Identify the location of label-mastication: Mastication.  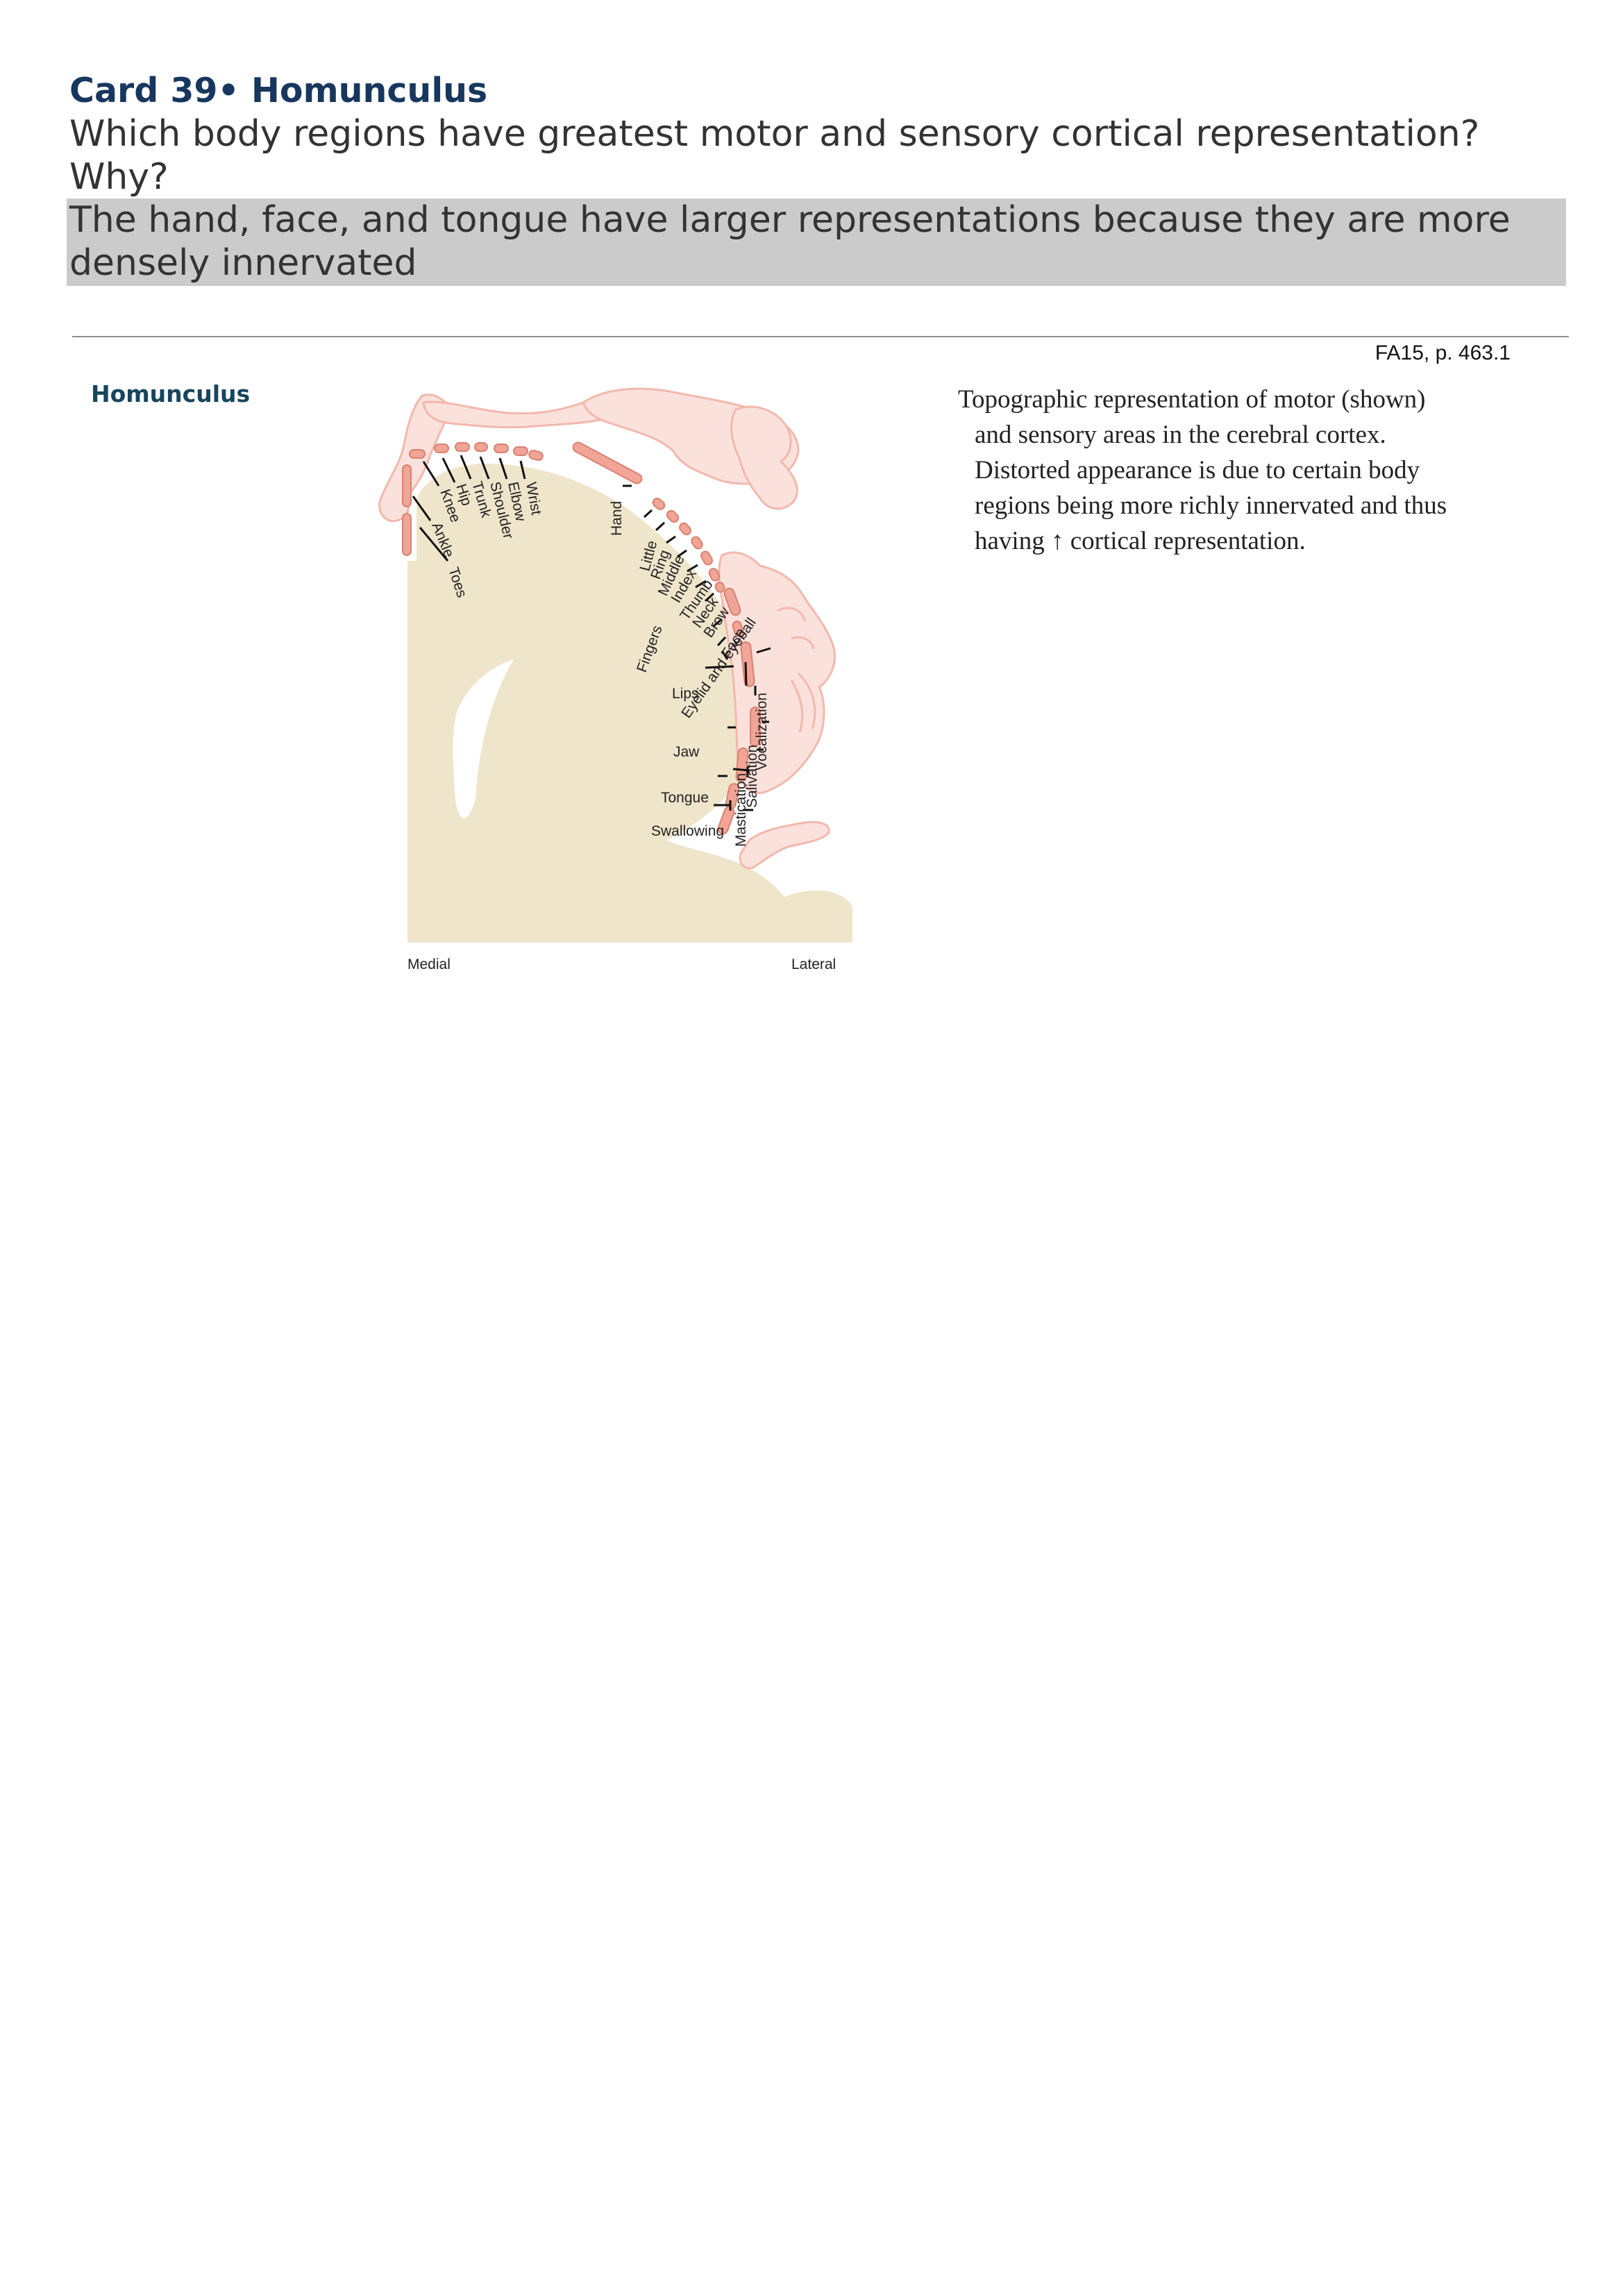
(741, 810).